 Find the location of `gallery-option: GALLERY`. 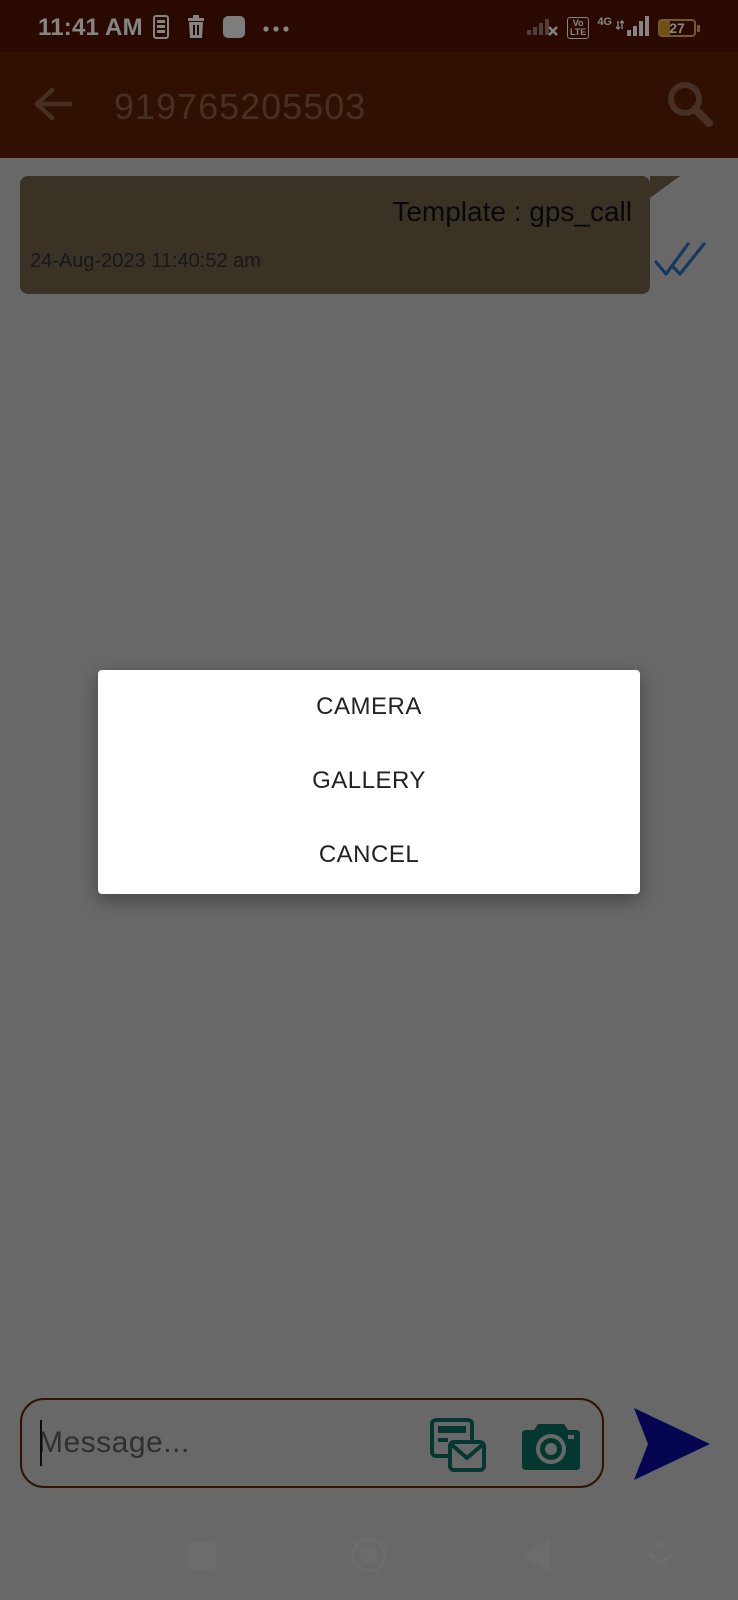

gallery-option: GALLERY is located at coordinates (369, 781).